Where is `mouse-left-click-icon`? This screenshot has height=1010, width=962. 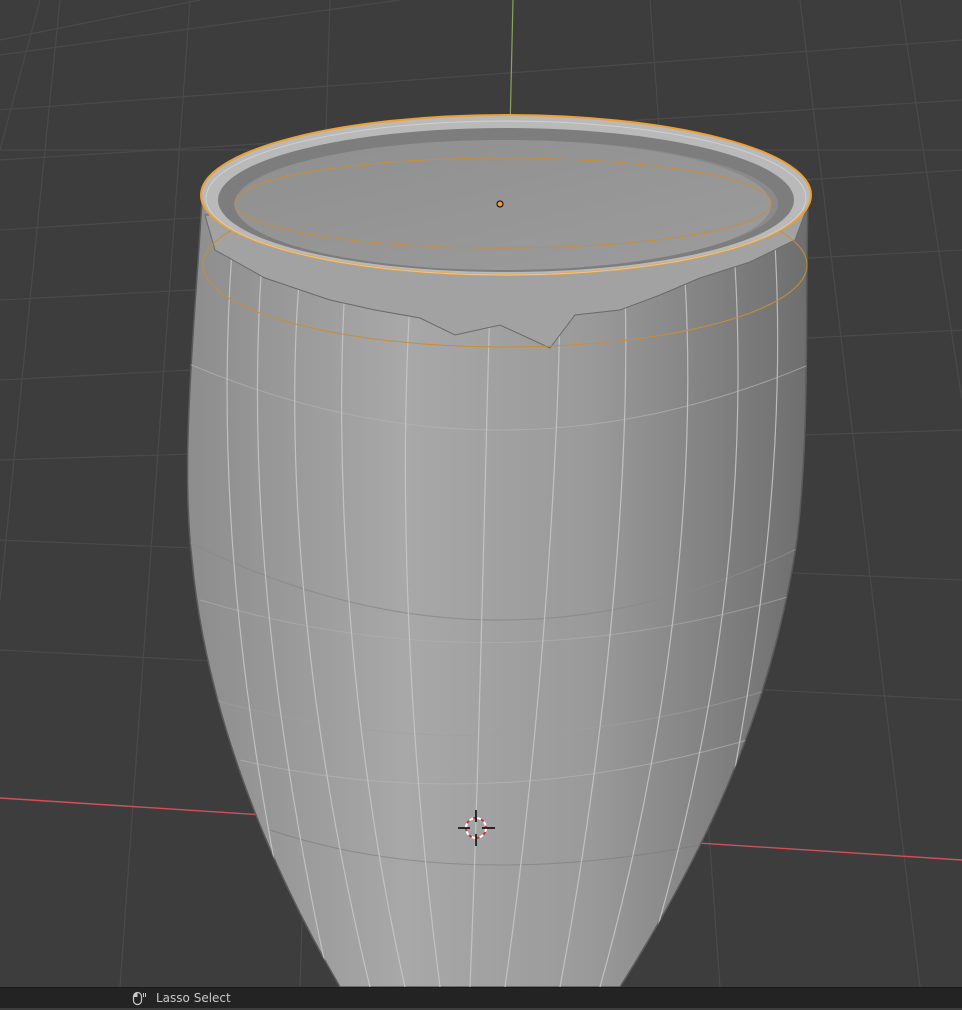
mouse-left-click-icon is located at coordinates (139, 998).